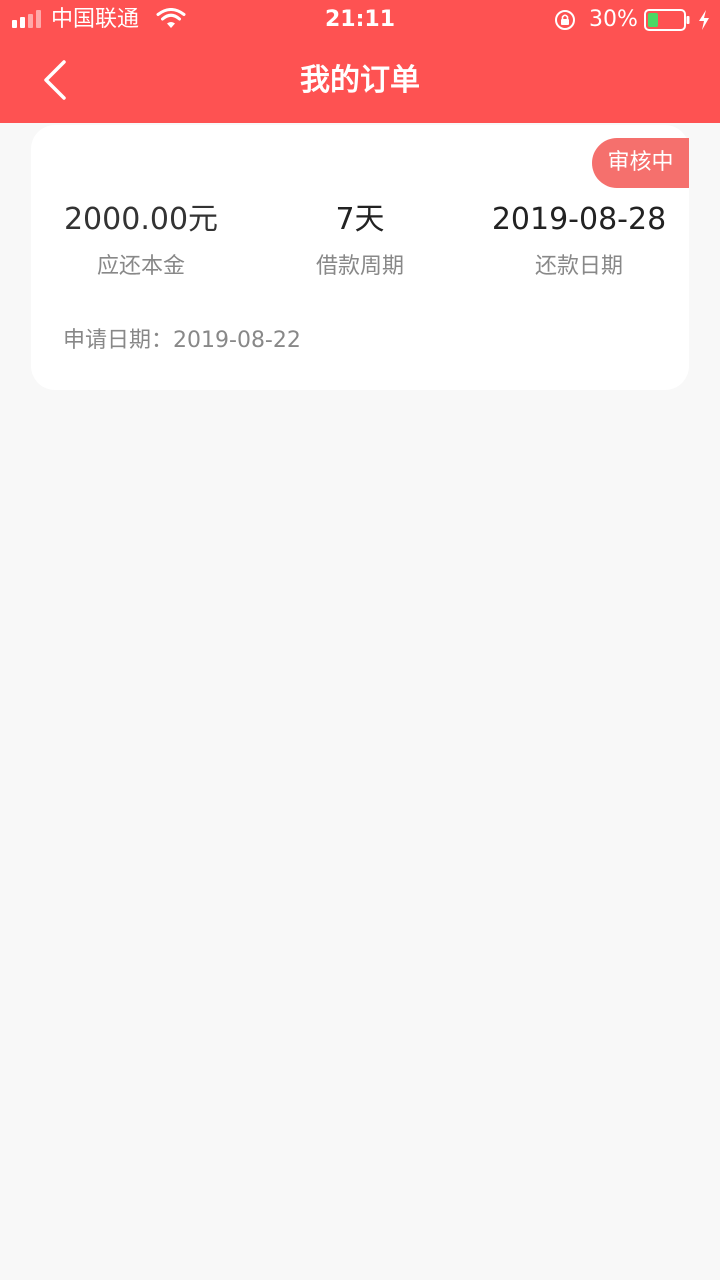  Describe the element at coordinates (360, 20) in the screenshot. I see `status-bar: 中国联通 21:11 30%` at that location.